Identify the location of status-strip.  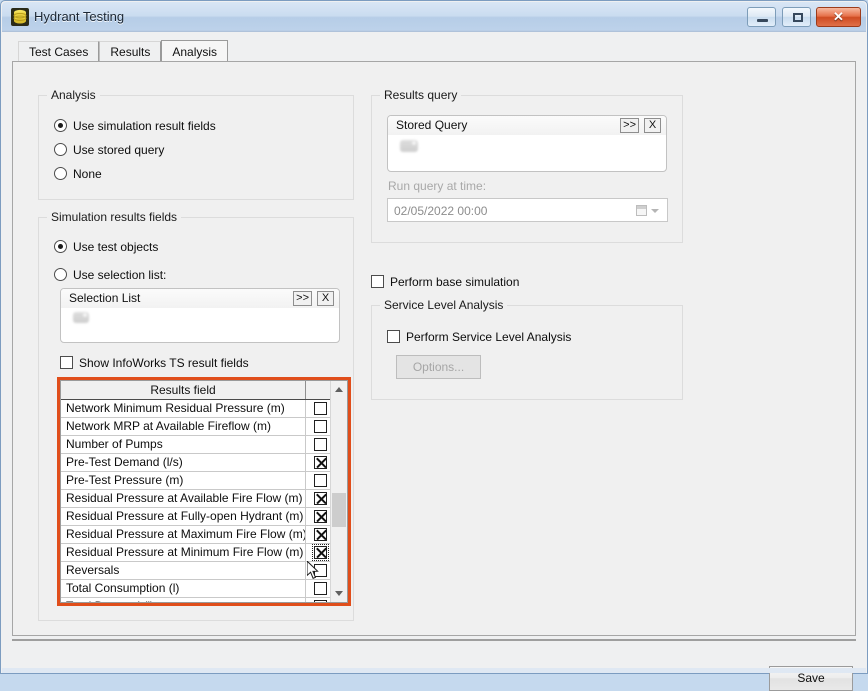
(434, 670).